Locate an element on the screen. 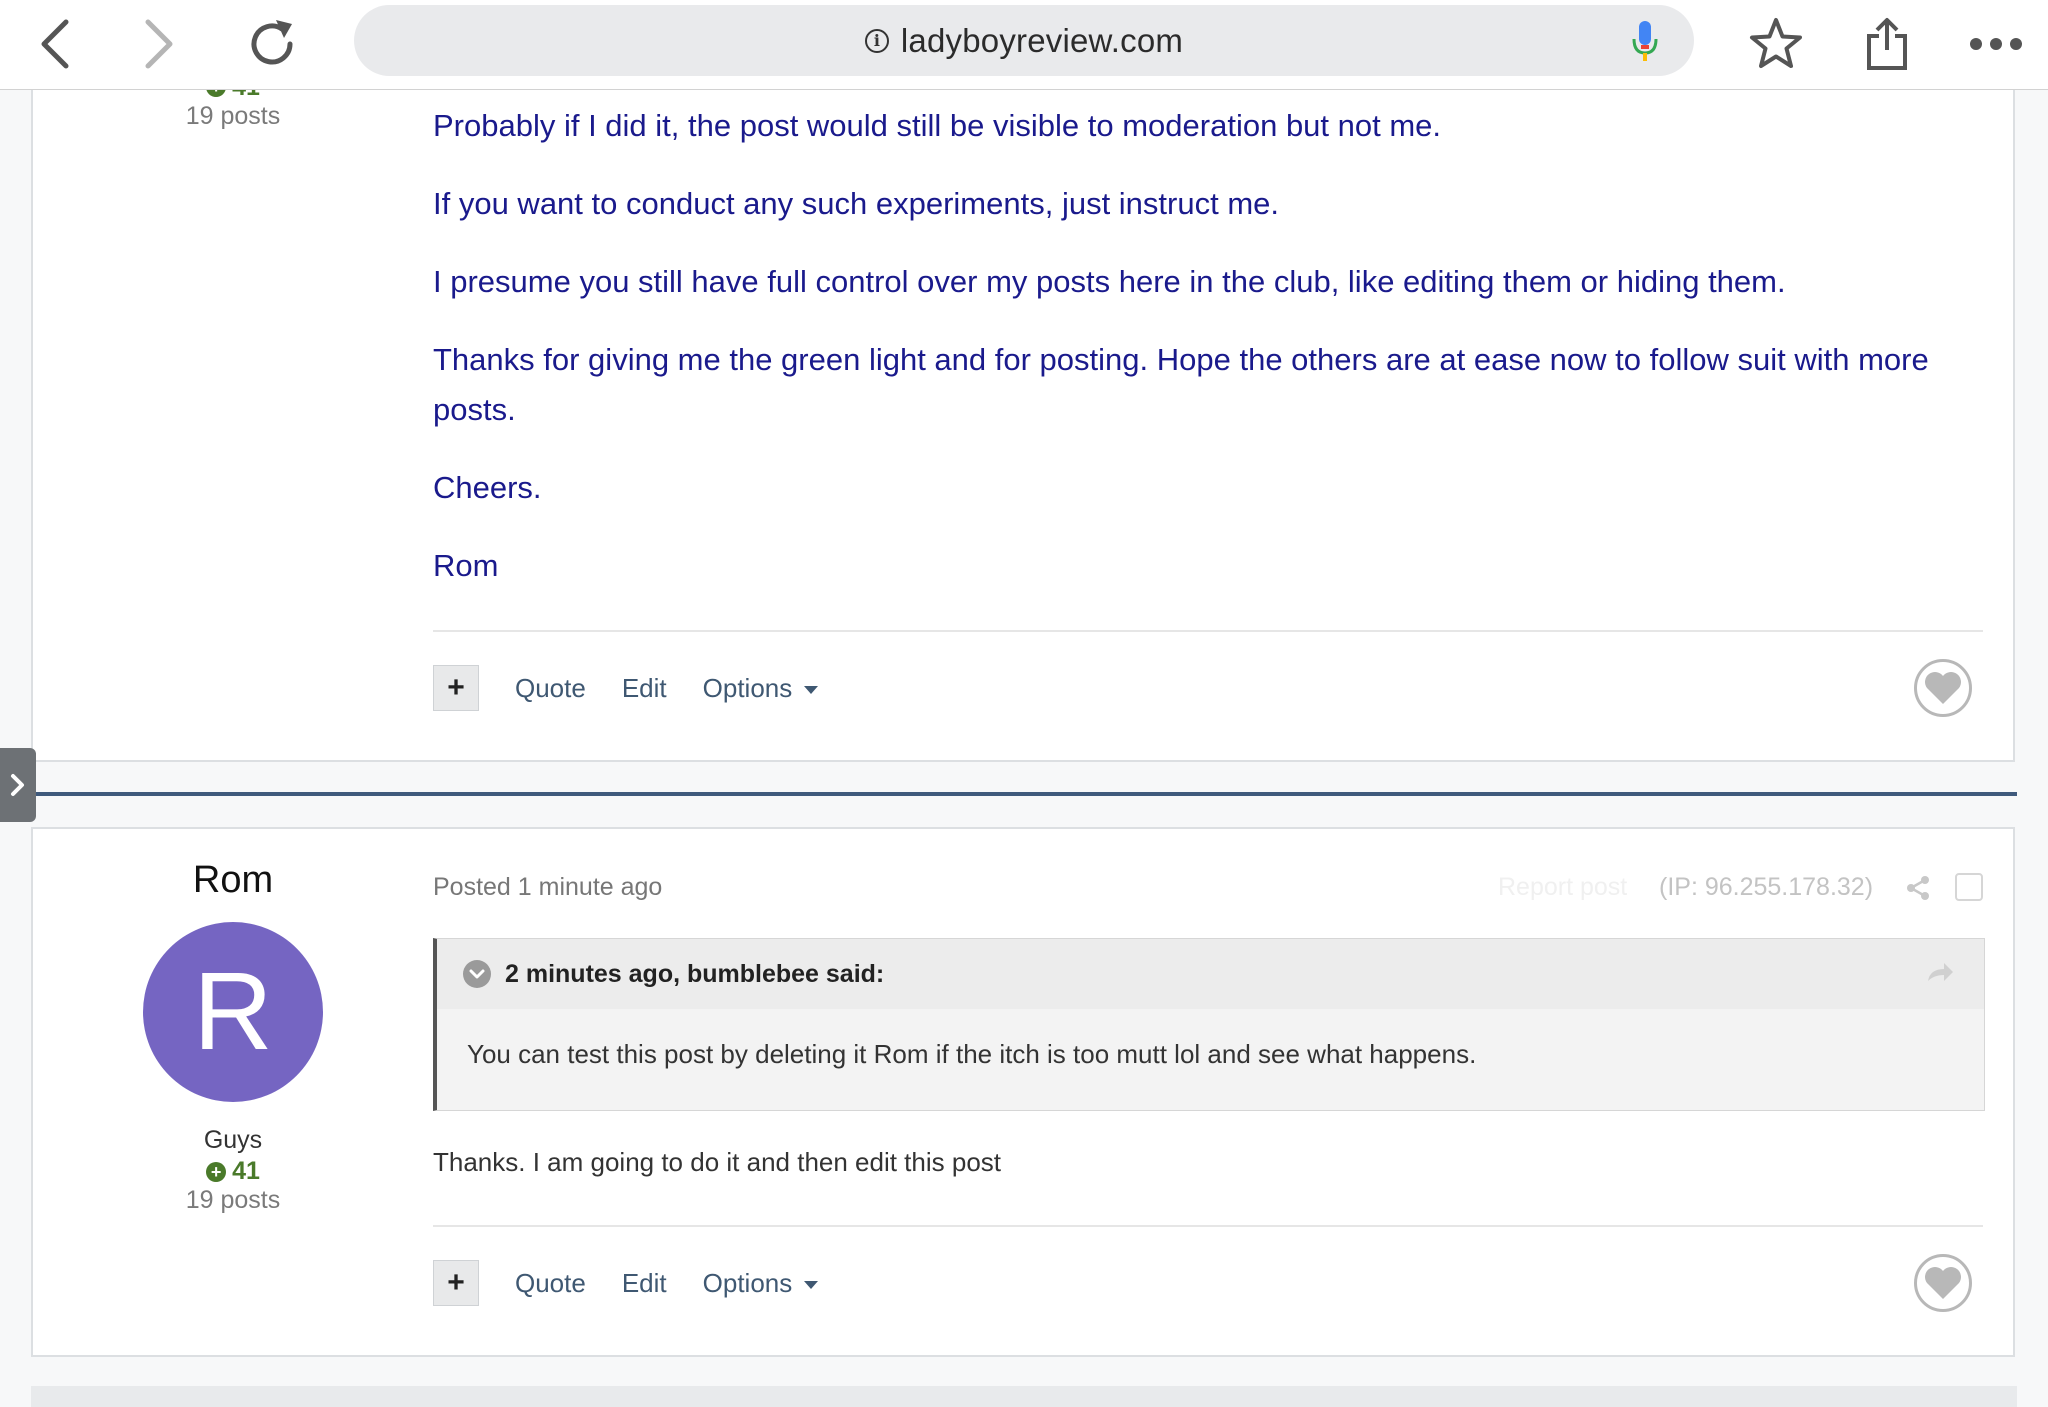 Image resolution: width=2048 pixels, height=1407 pixels. new-posts-separator is located at coordinates (1024, 794).